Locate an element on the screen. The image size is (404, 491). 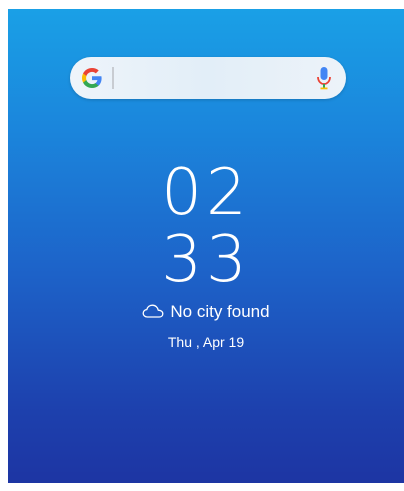
weather-status-text: No city found is located at coordinates (220, 311).